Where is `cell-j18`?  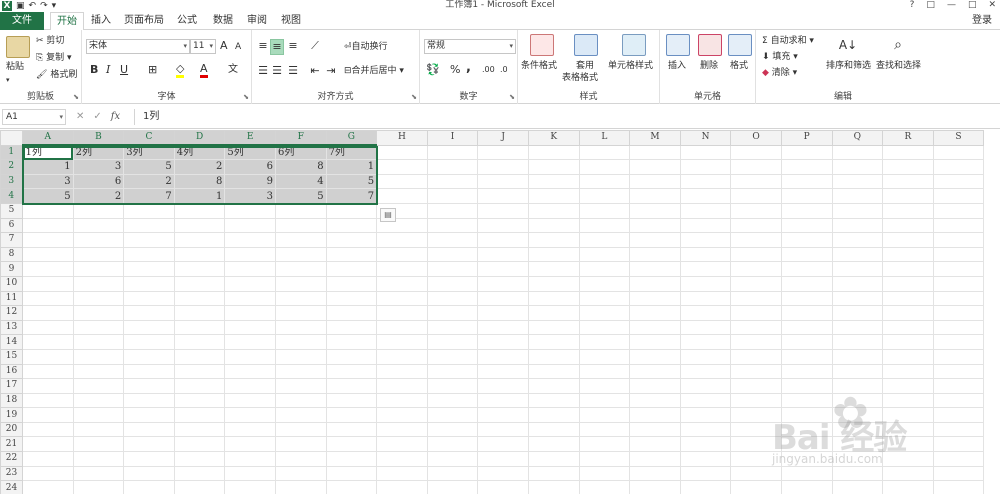 cell-j18 is located at coordinates (503, 400).